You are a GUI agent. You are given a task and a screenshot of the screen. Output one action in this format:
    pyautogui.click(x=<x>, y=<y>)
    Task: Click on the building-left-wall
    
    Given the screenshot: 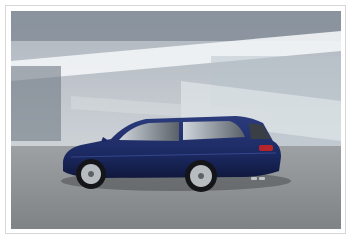 What is the action you would take?
    pyautogui.click(x=36, y=103)
    